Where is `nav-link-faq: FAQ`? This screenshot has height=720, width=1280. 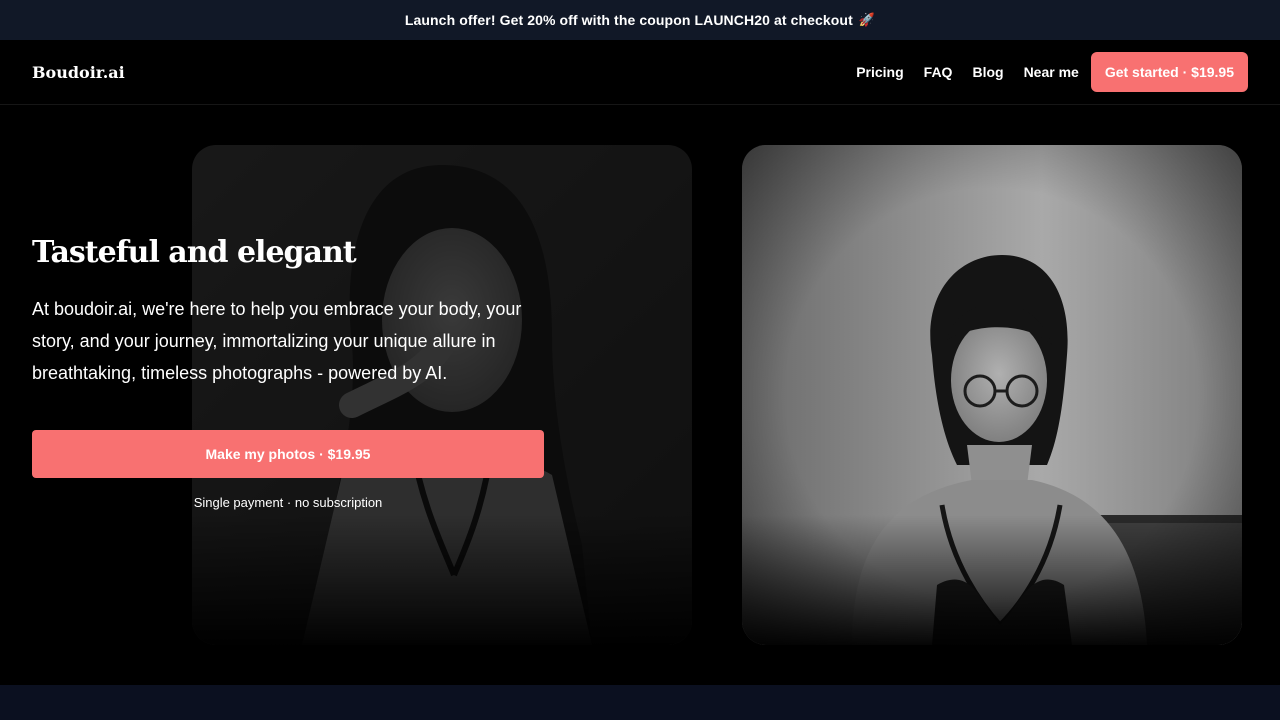 nav-link-faq: FAQ is located at coordinates (938, 72).